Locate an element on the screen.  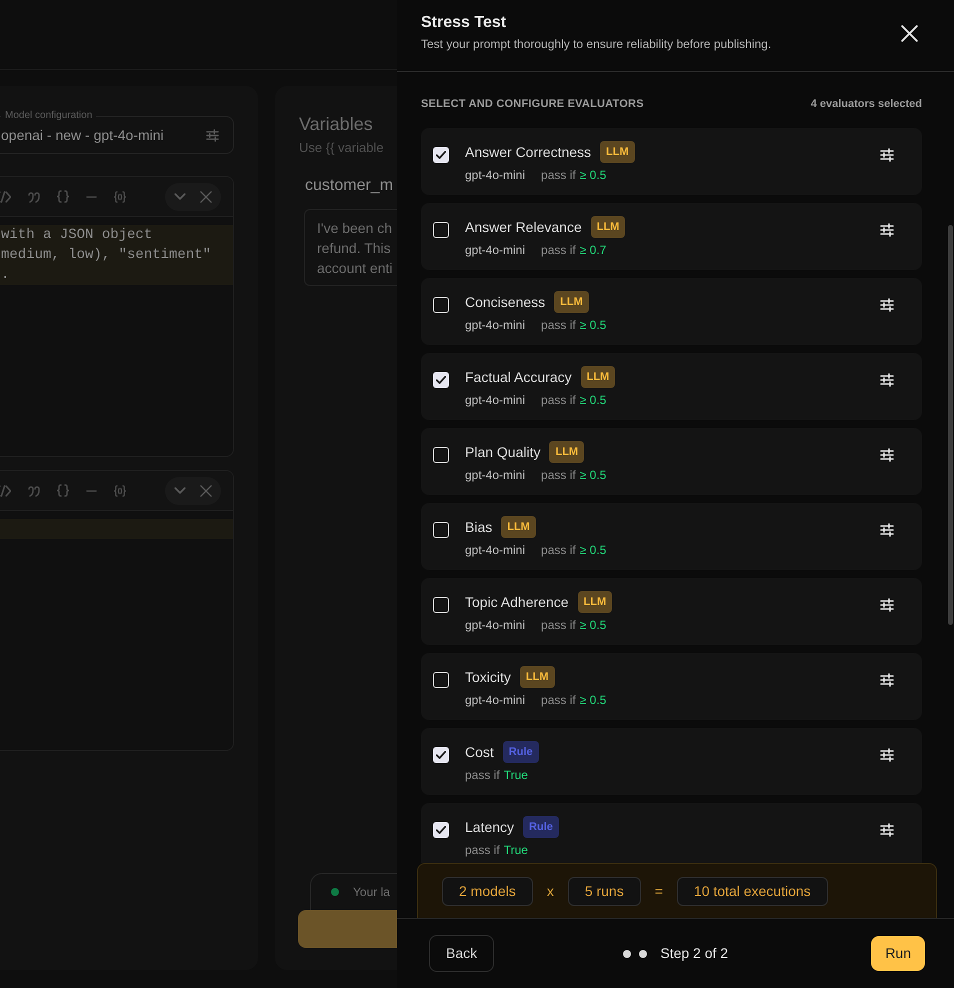
variable-name: customer_m is located at coordinates (349, 186).